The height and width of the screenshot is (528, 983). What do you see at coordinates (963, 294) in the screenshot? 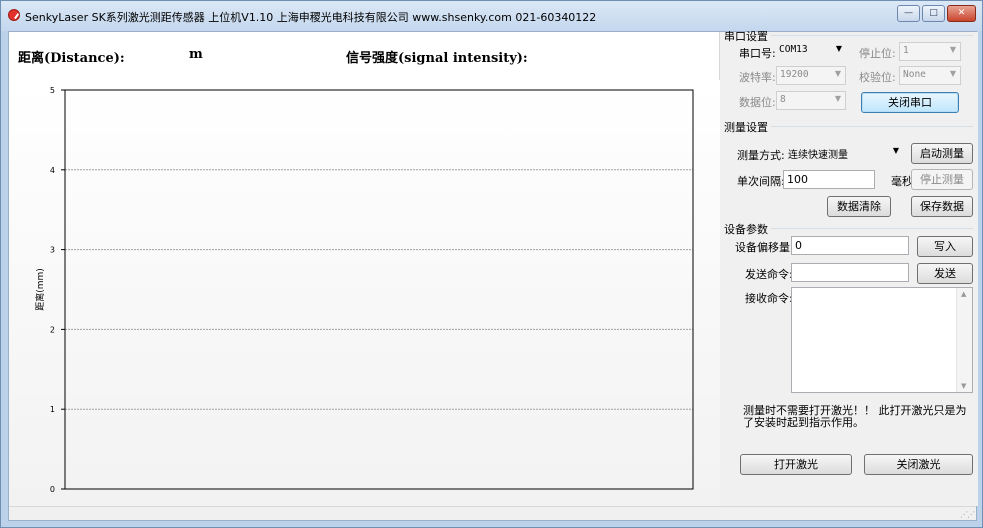
I see `scroll-up-icon: ▲` at bounding box center [963, 294].